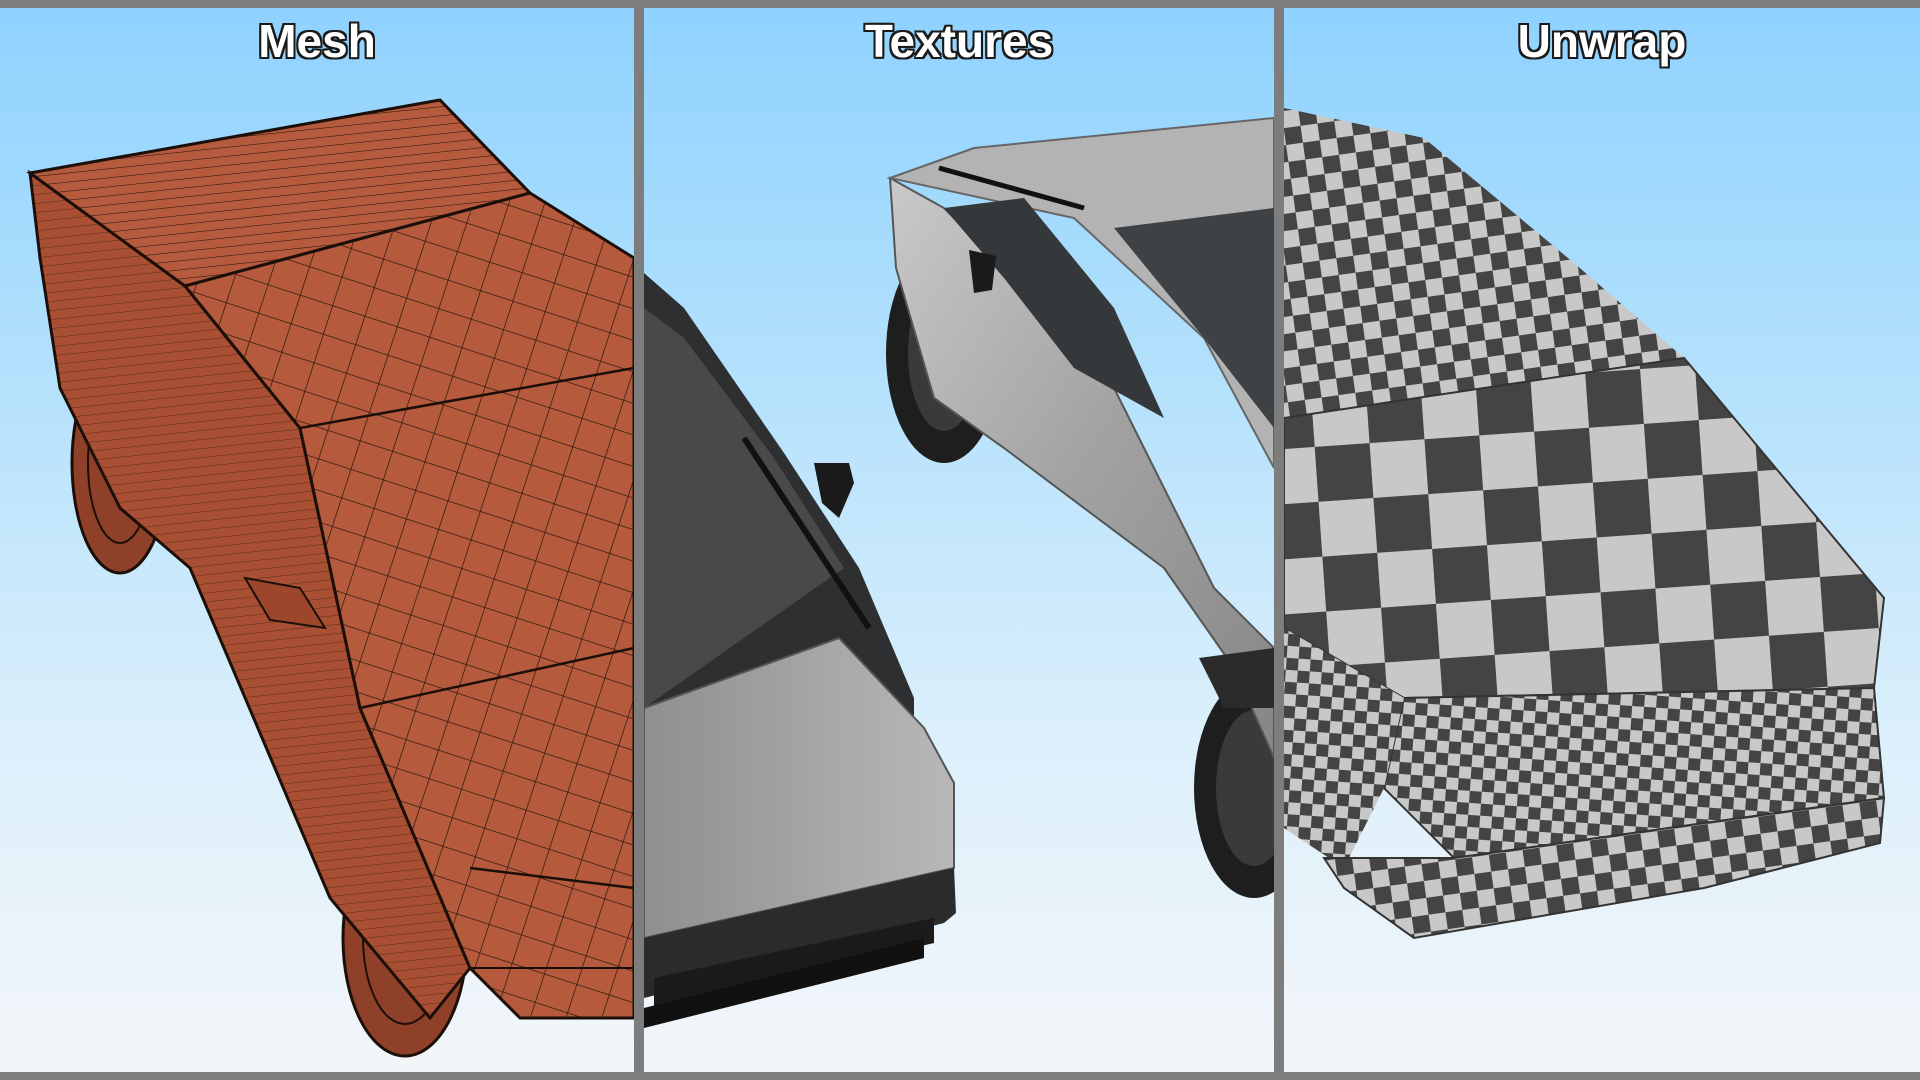 This screenshot has height=1080, width=1920. What do you see at coordinates (1602, 41) in the screenshot?
I see `unwrap-panel-title: Unwrap` at bounding box center [1602, 41].